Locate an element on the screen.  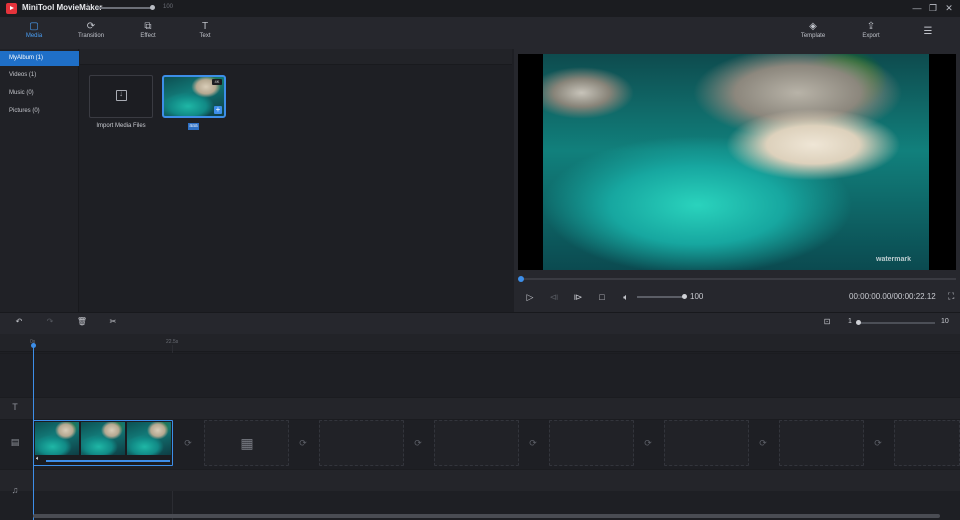
thumbnail-size-slider is located at coordinates (124, 8).